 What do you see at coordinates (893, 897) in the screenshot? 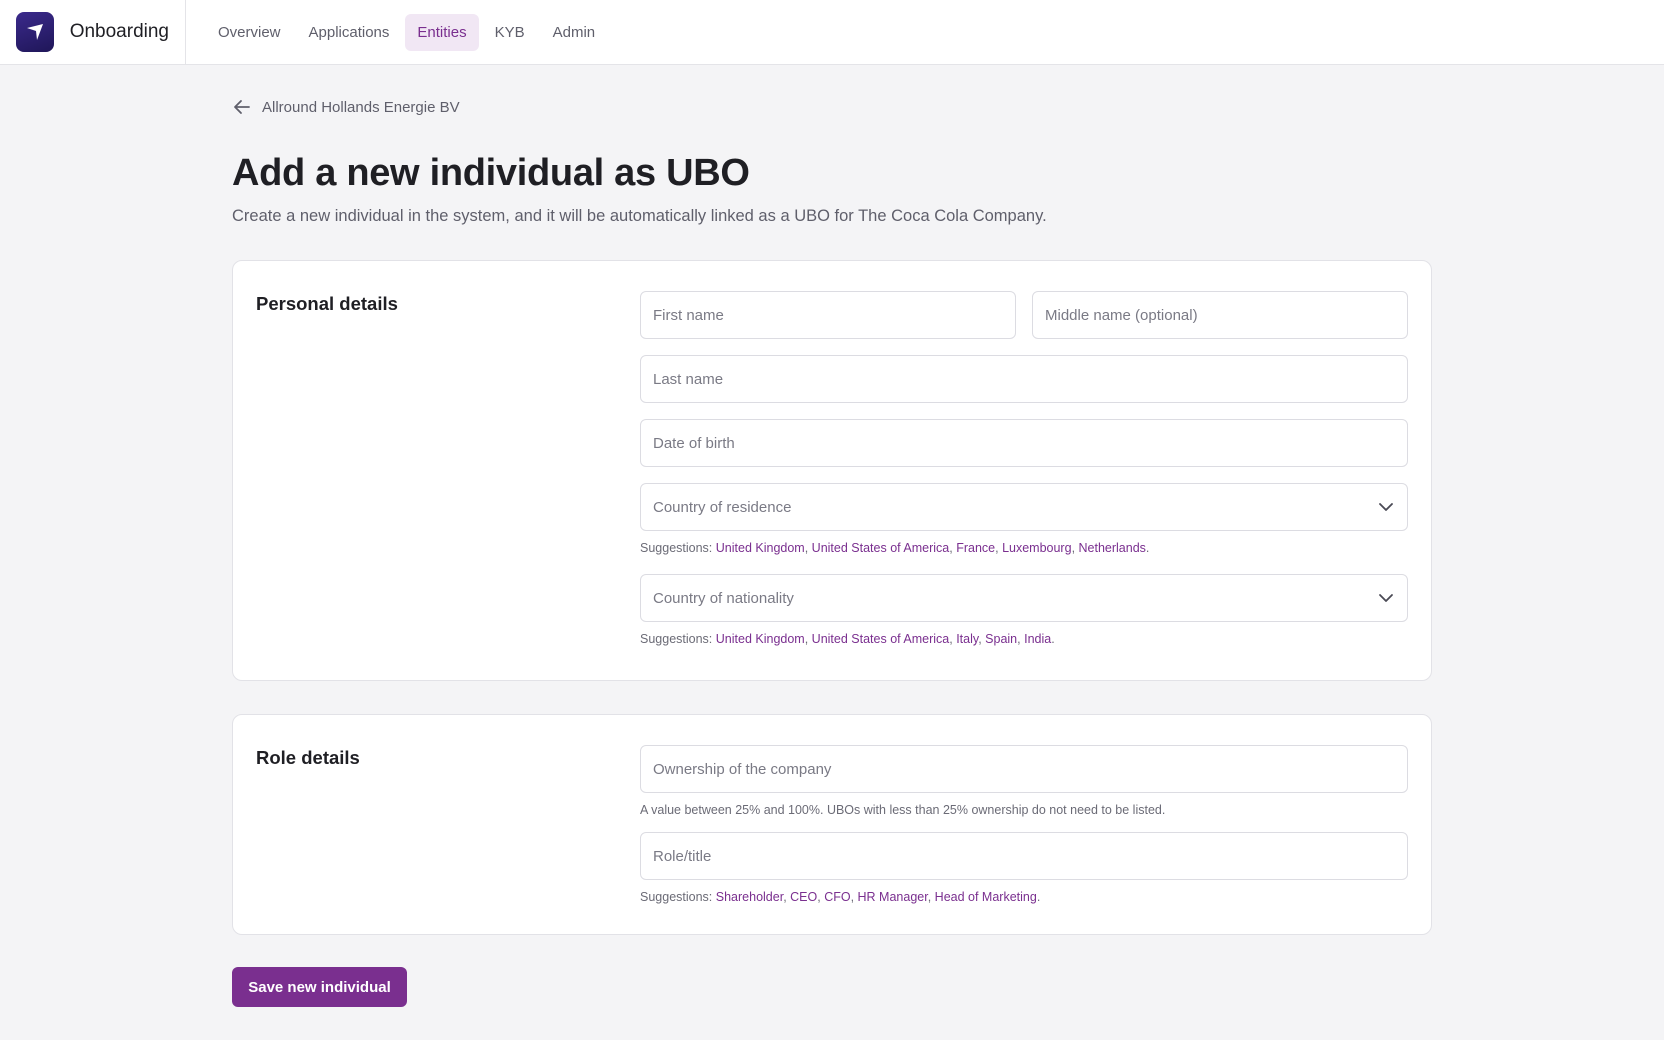
I see `role-suggestion: HR Manager` at bounding box center [893, 897].